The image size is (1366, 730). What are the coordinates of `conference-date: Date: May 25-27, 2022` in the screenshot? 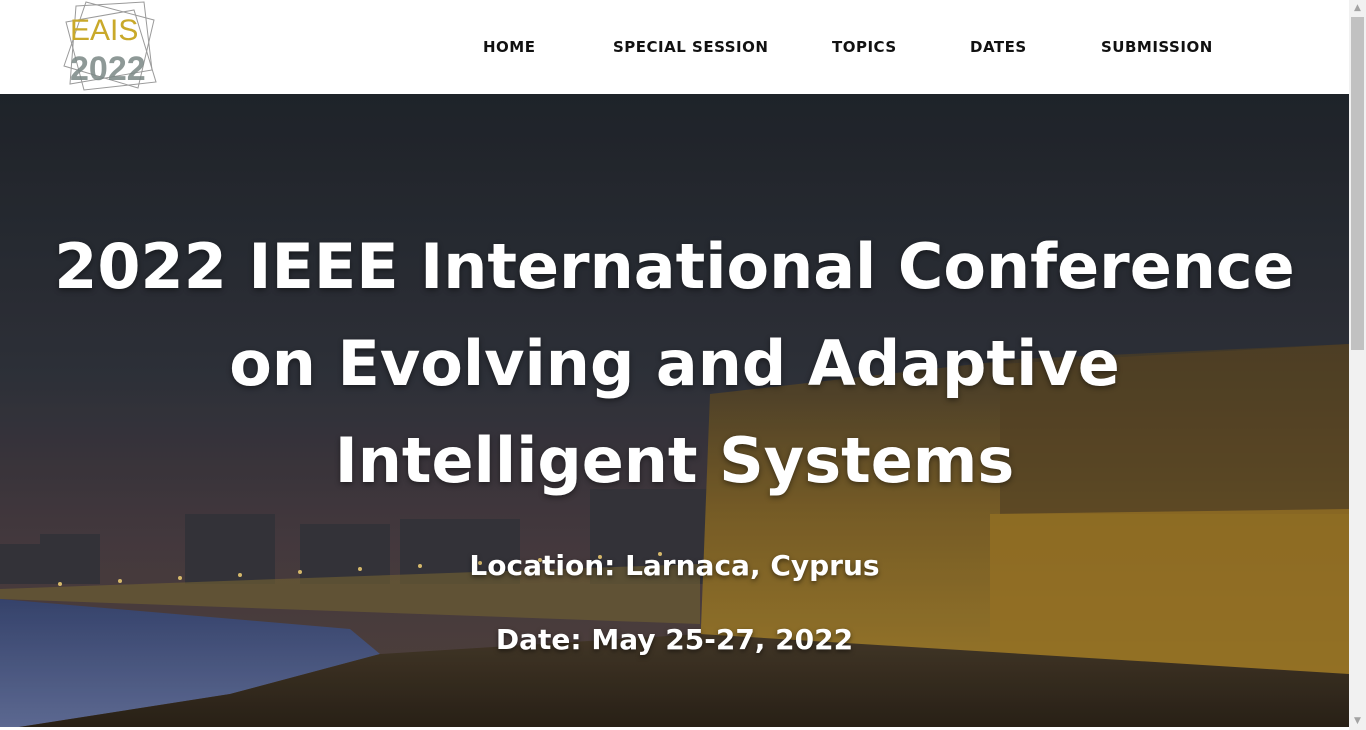 It's located at (674, 639).